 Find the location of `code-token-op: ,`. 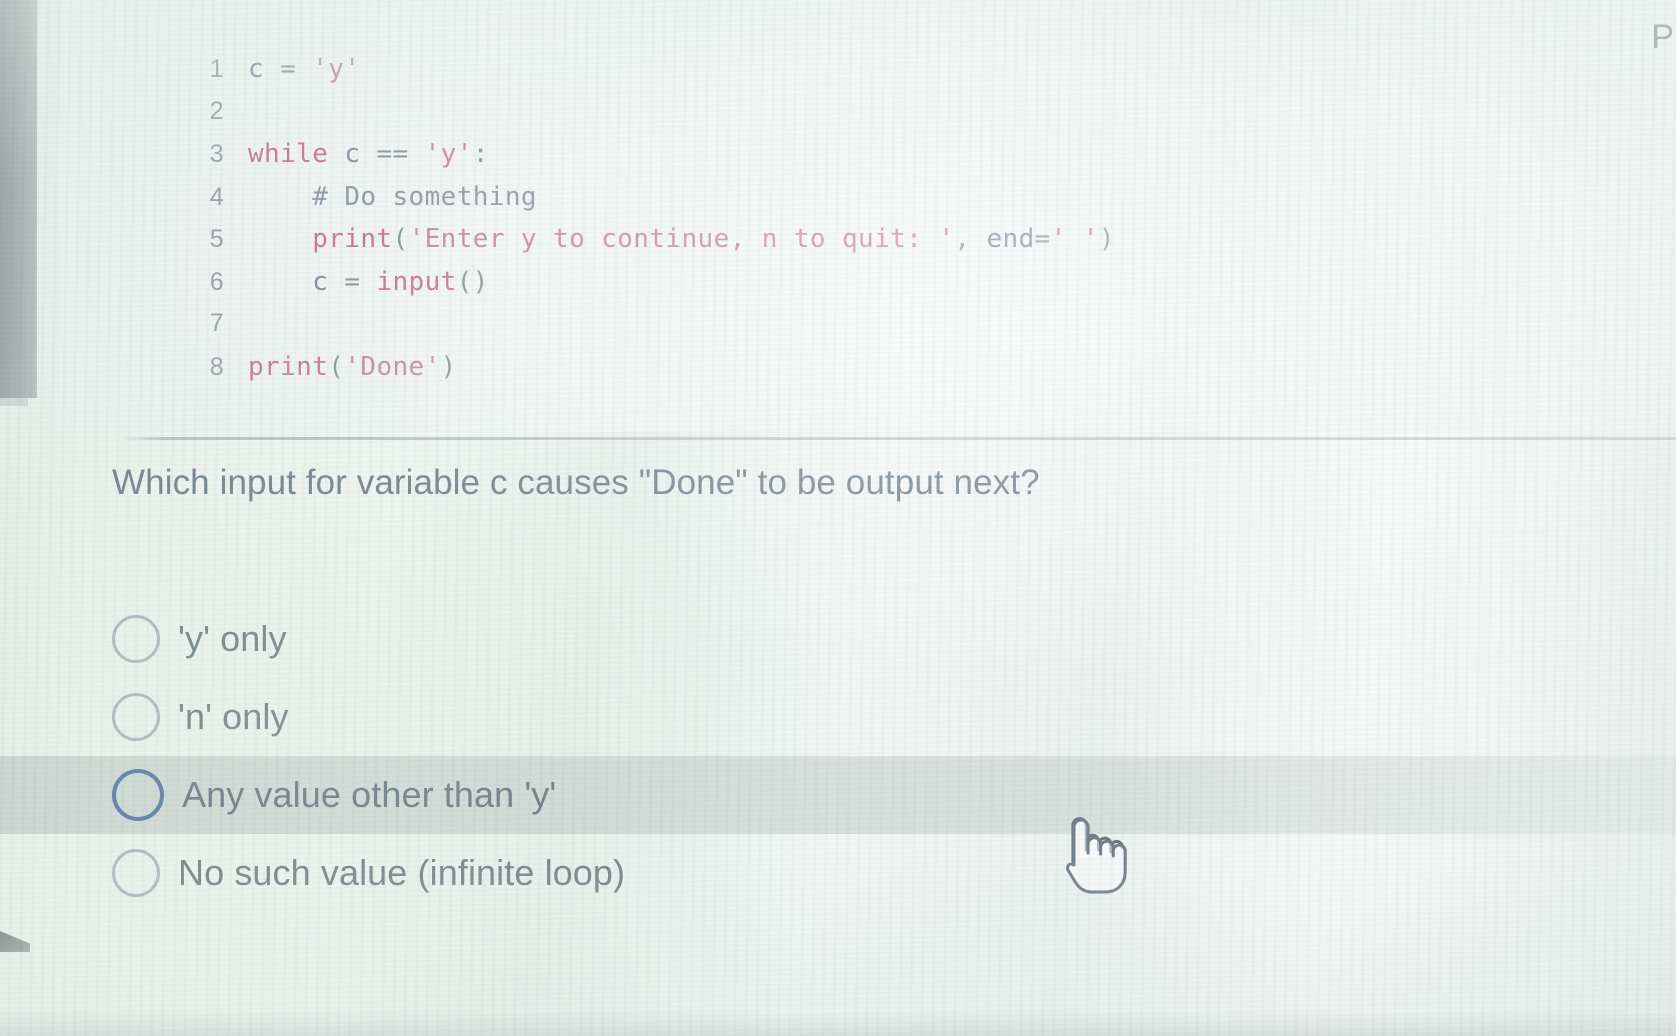

code-token-op: , is located at coordinates (970, 239).